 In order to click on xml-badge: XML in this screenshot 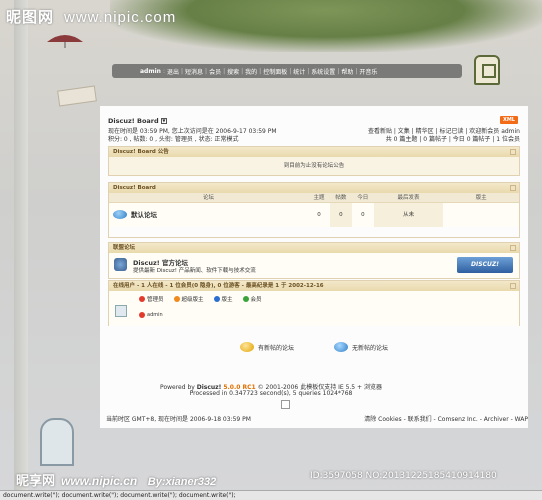, I will do `click(508, 120)`.